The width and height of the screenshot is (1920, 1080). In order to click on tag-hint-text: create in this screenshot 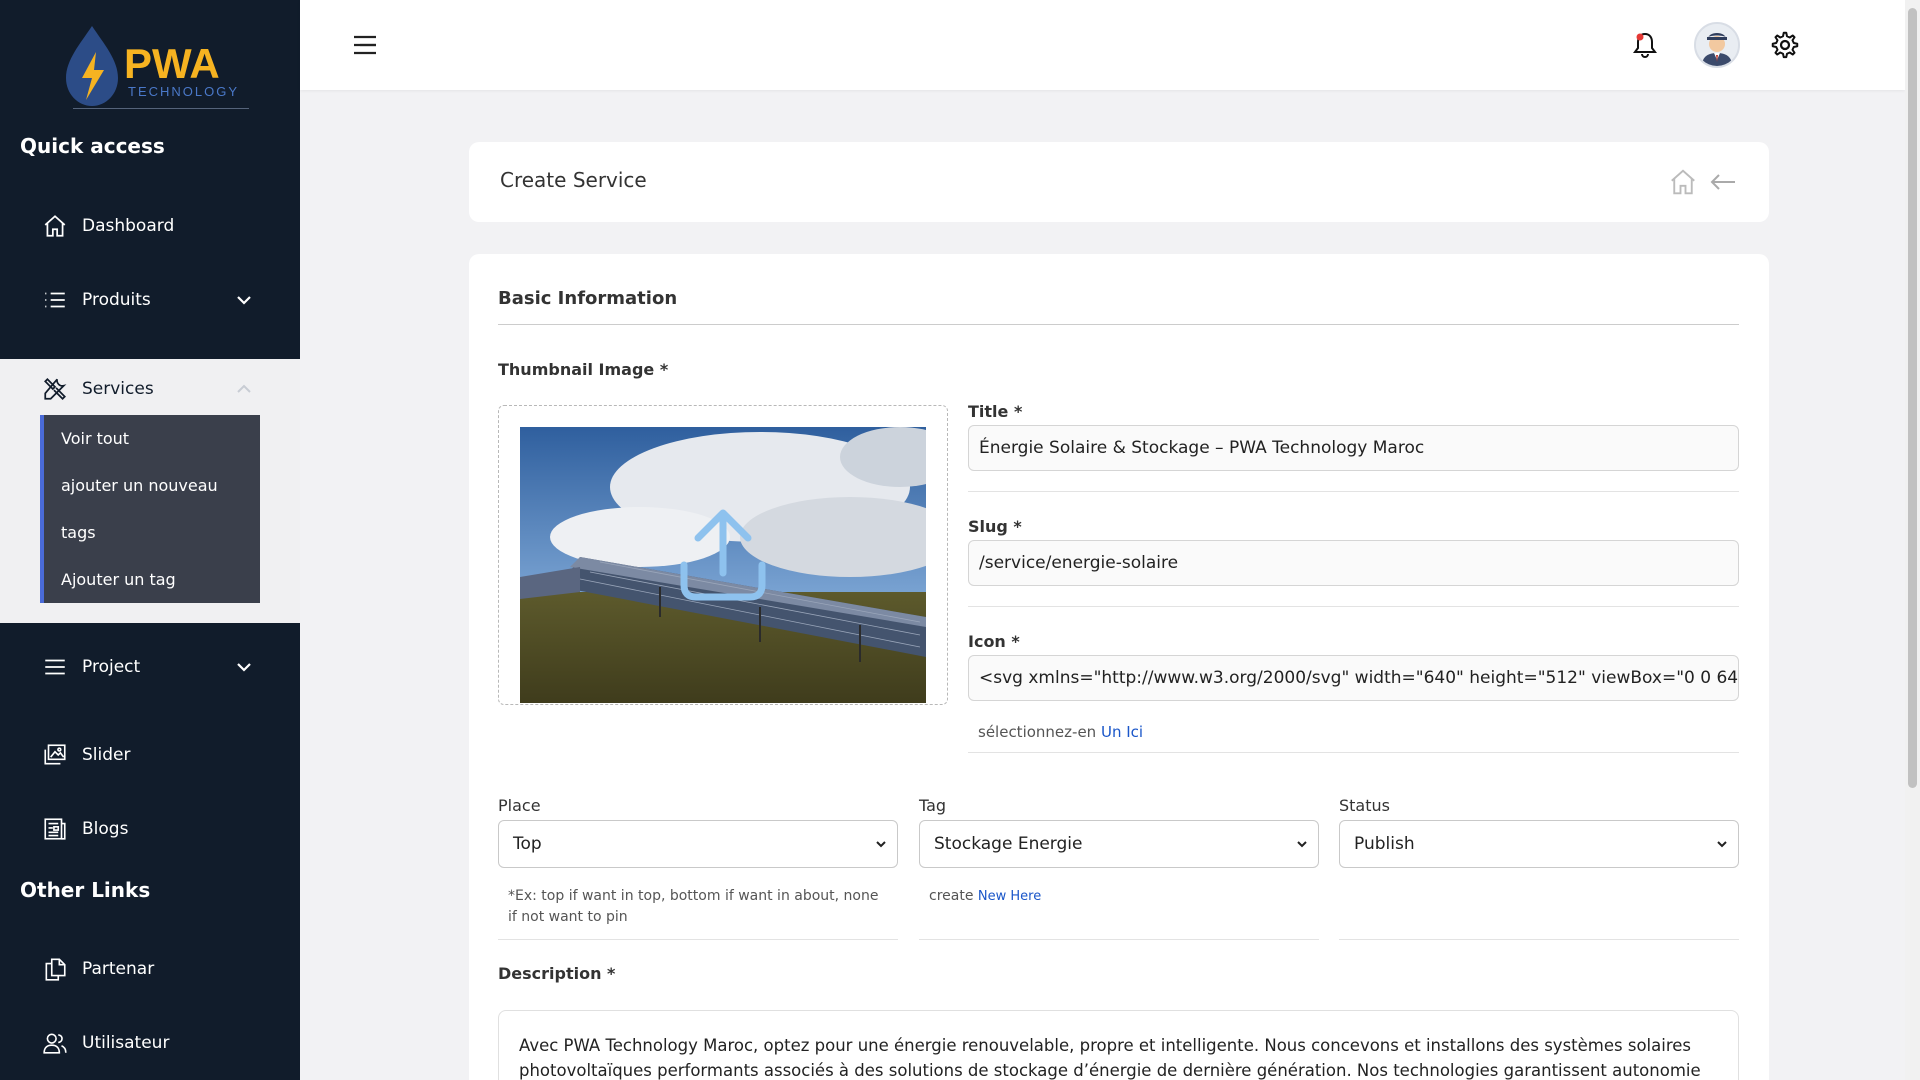, I will do `click(951, 896)`.